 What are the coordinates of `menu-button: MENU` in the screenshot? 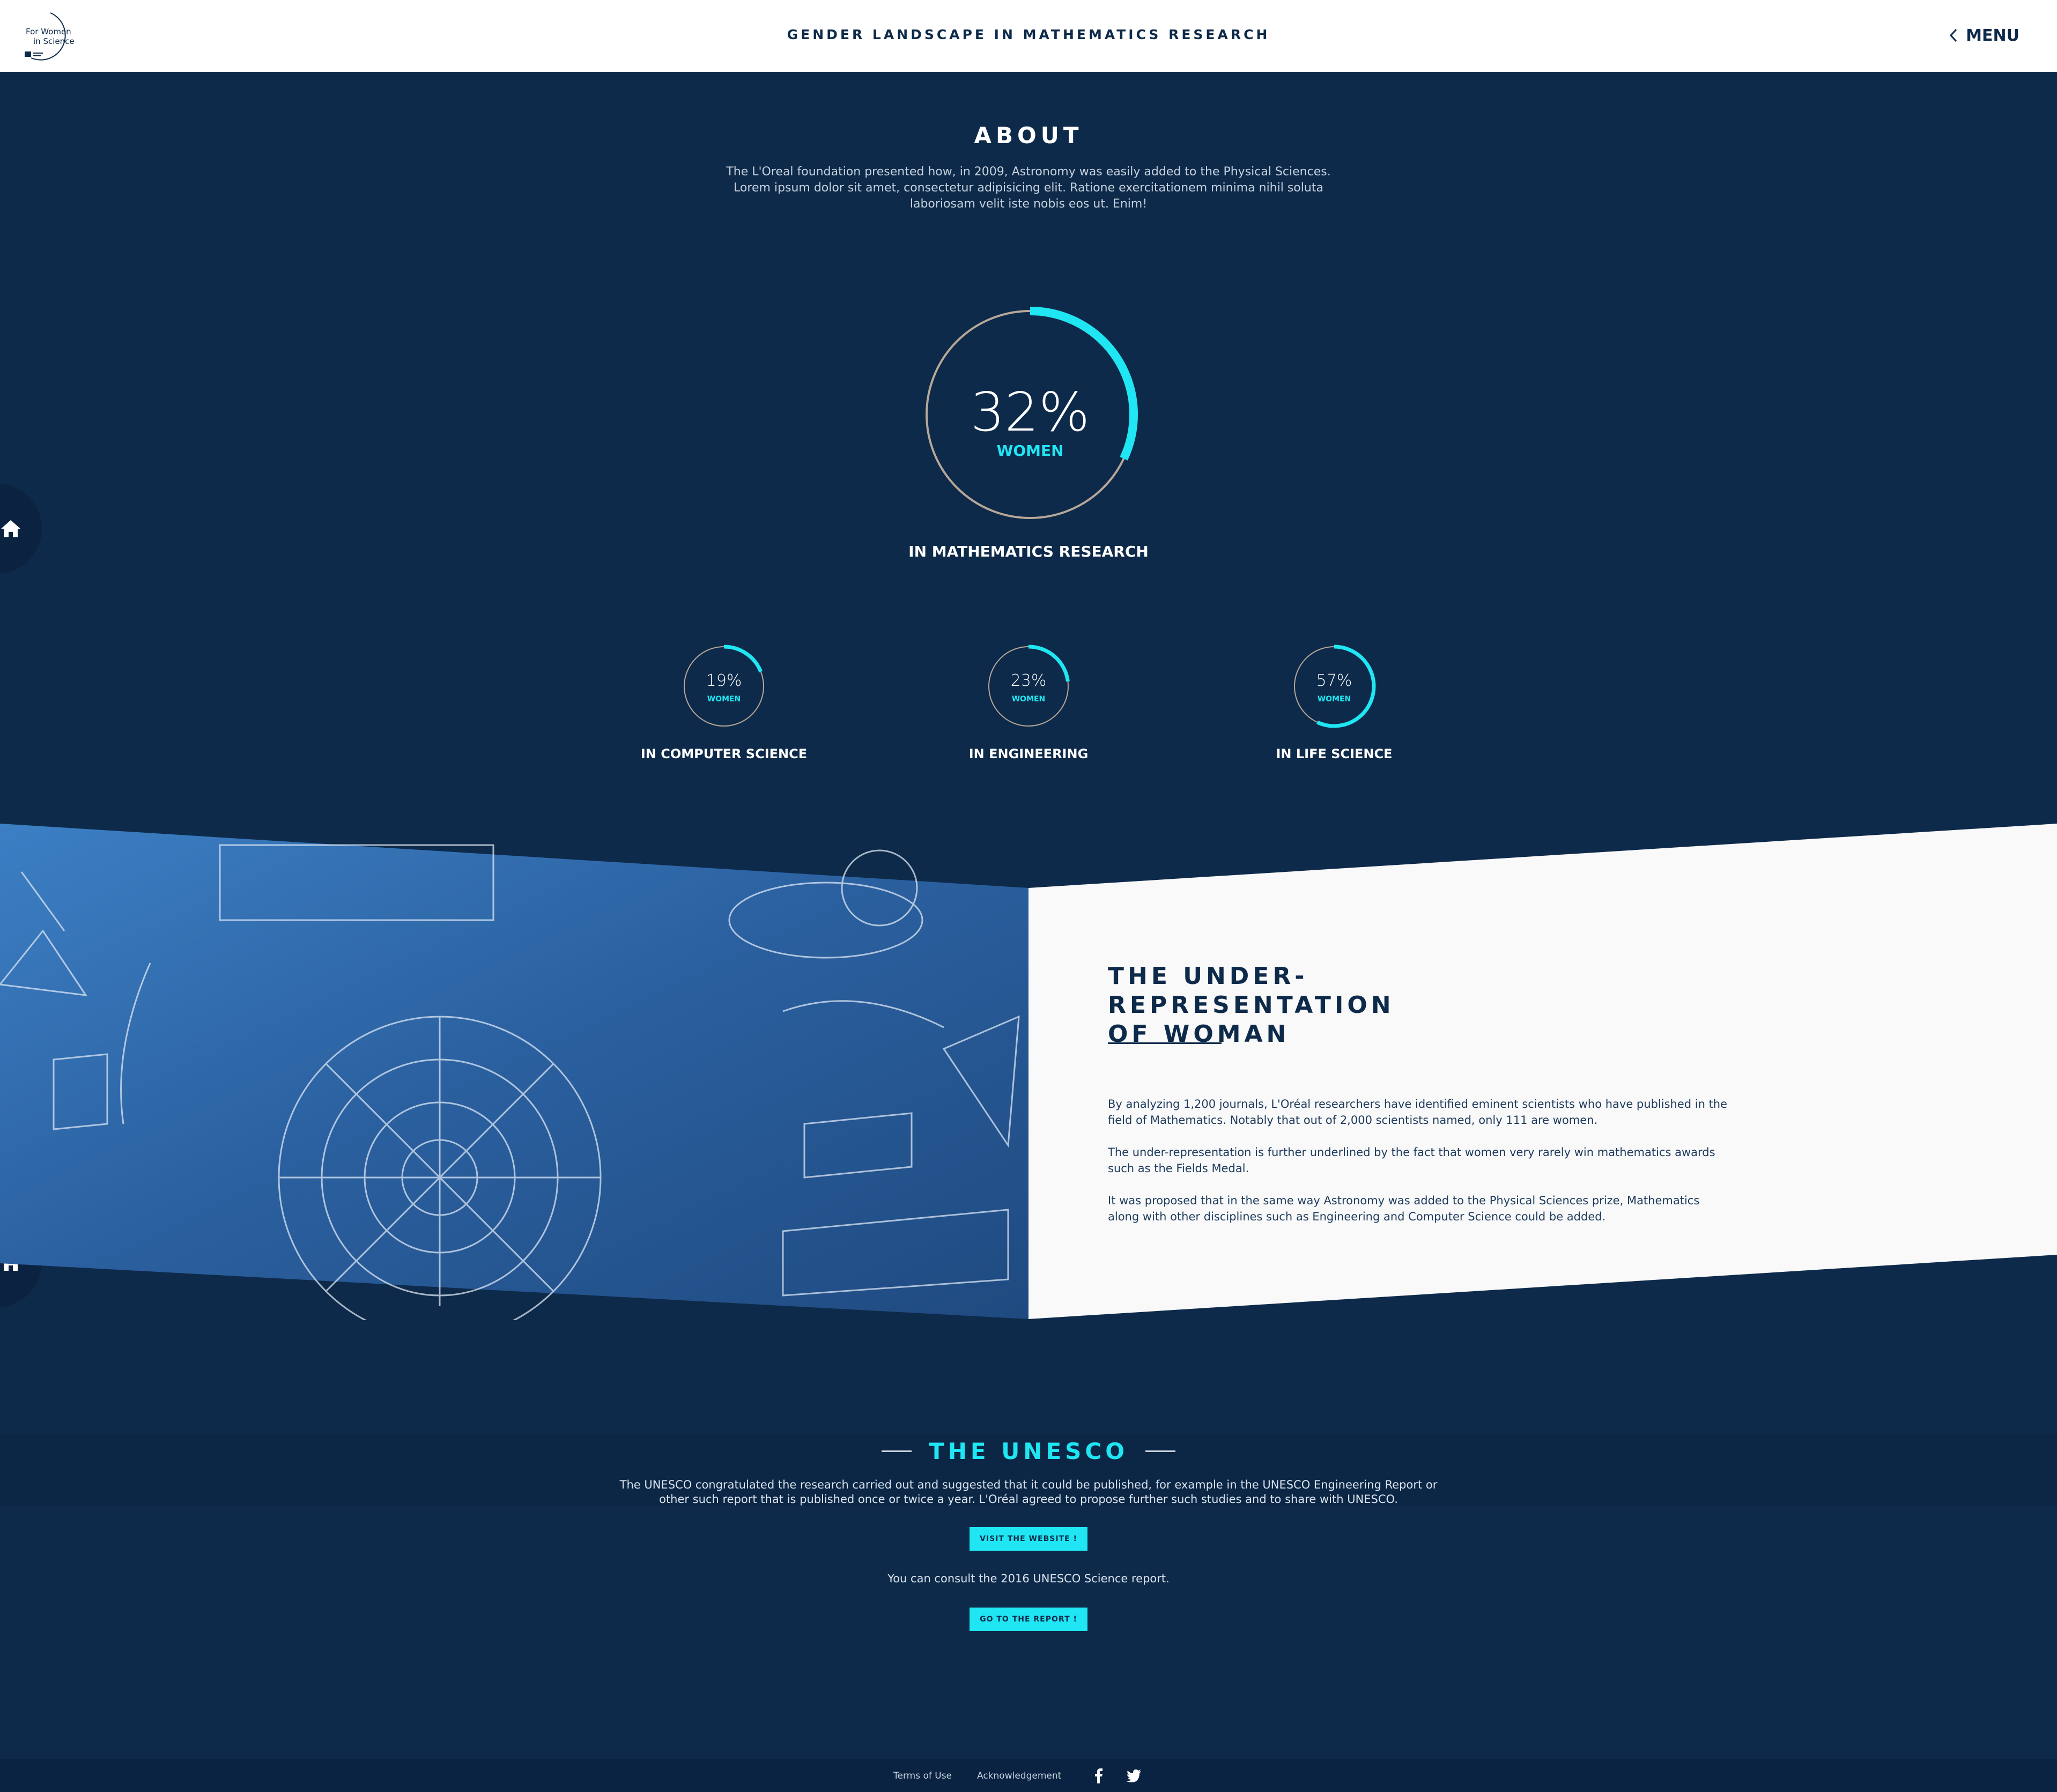 It's located at (1983, 35).